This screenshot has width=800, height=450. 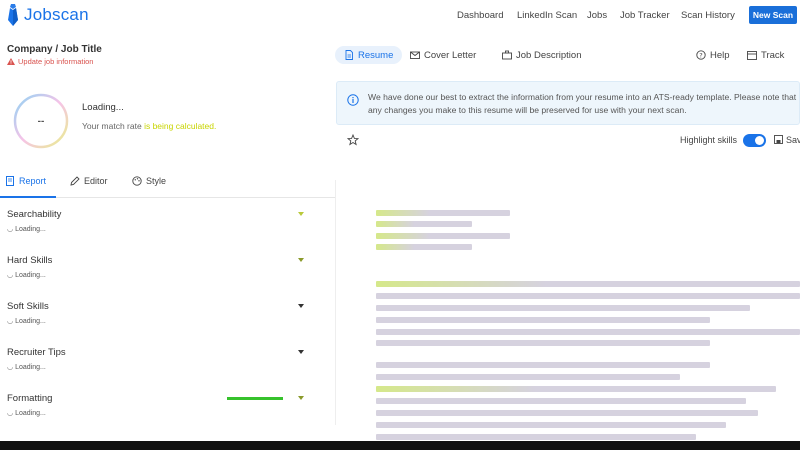 I want to click on job-title: Company / Job Title, so click(x=54, y=49).